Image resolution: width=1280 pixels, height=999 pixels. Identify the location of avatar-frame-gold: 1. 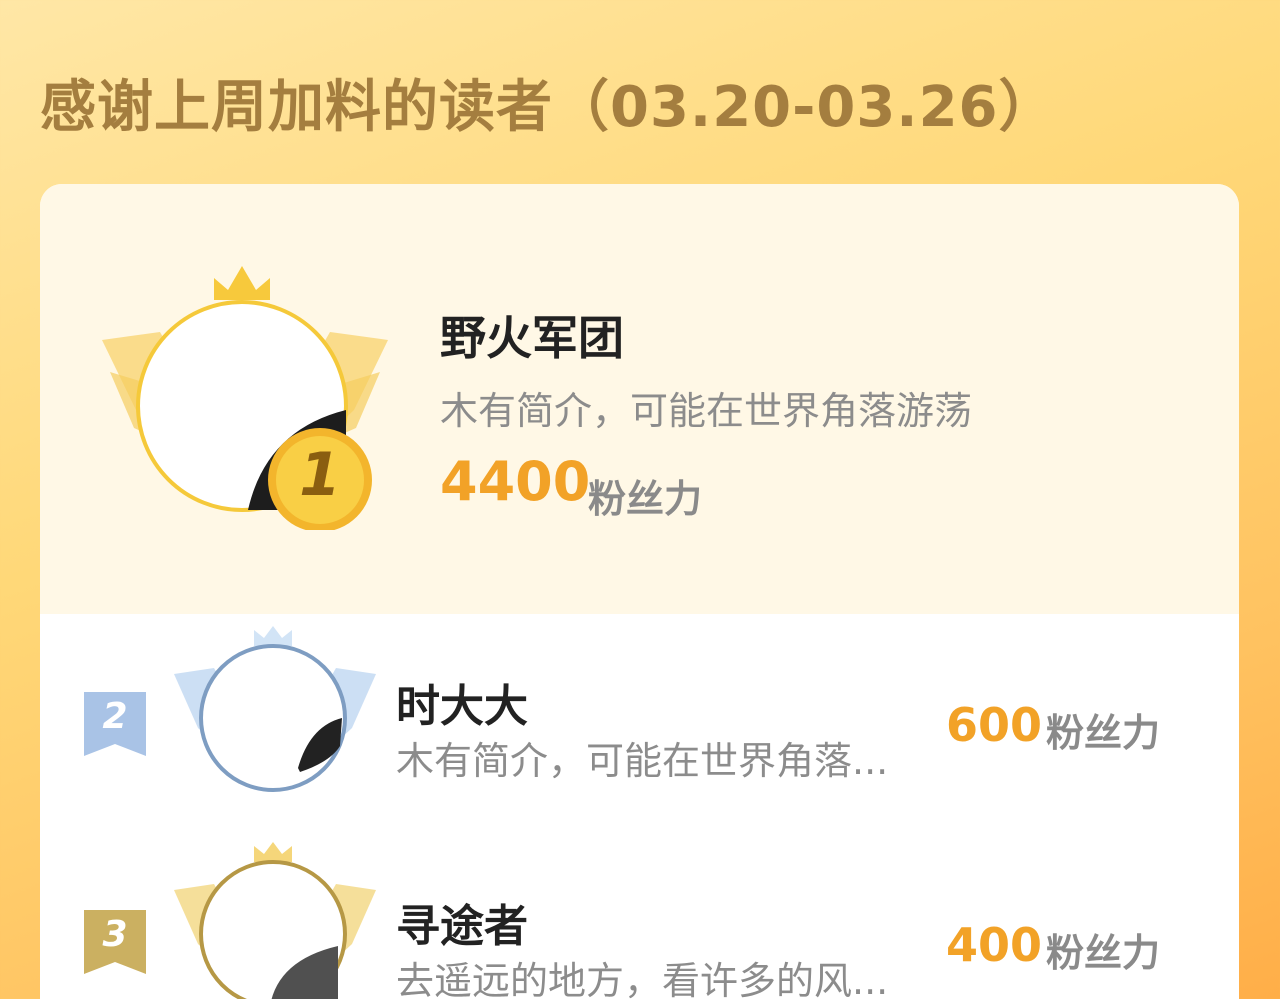
(246, 395).